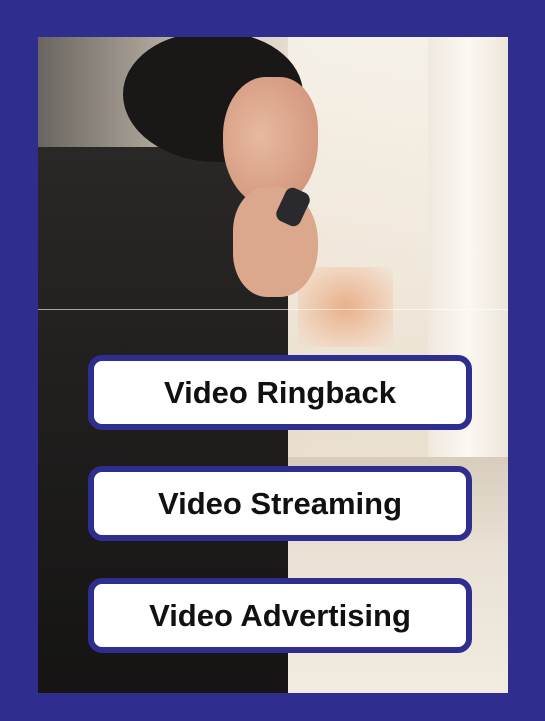 This screenshot has height=721, width=545. I want to click on horizontal-line, so click(273, 309).